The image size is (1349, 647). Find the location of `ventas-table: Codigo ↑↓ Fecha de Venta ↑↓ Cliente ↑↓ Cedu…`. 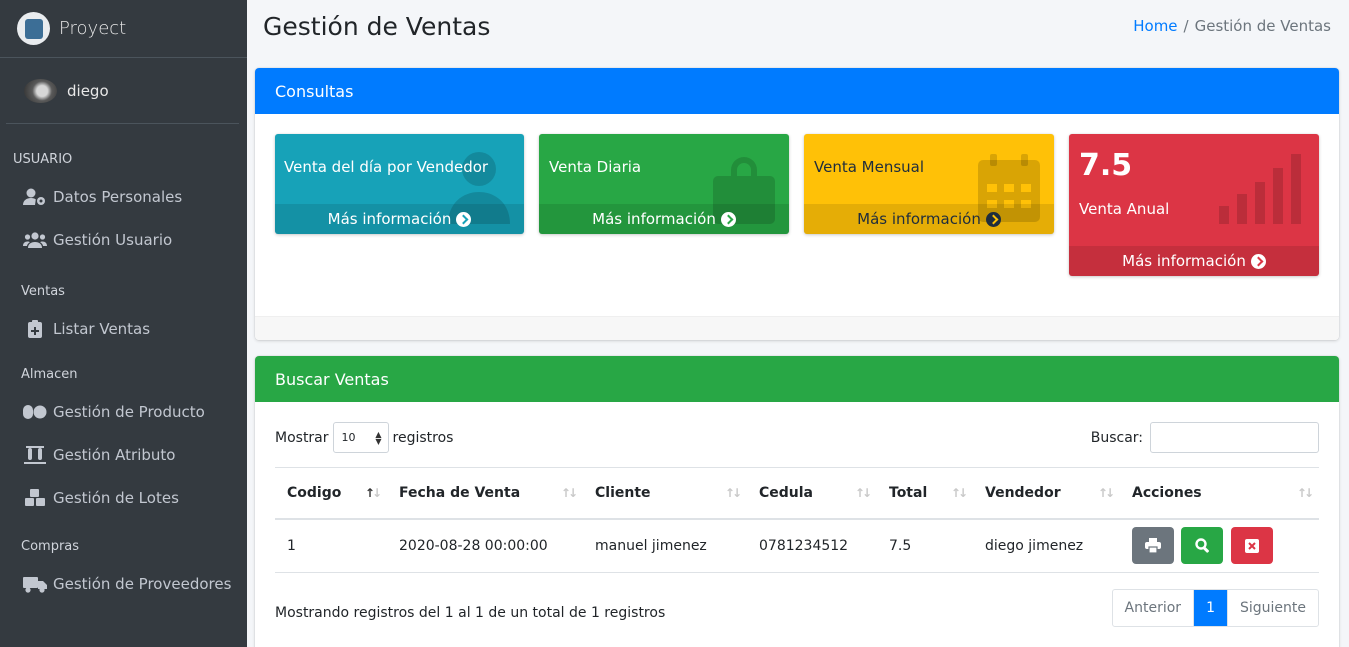

ventas-table: Codigo ↑↓ Fecha de Venta ↑↓ Cliente ↑↓ Cedu… is located at coordinates (797, 520).